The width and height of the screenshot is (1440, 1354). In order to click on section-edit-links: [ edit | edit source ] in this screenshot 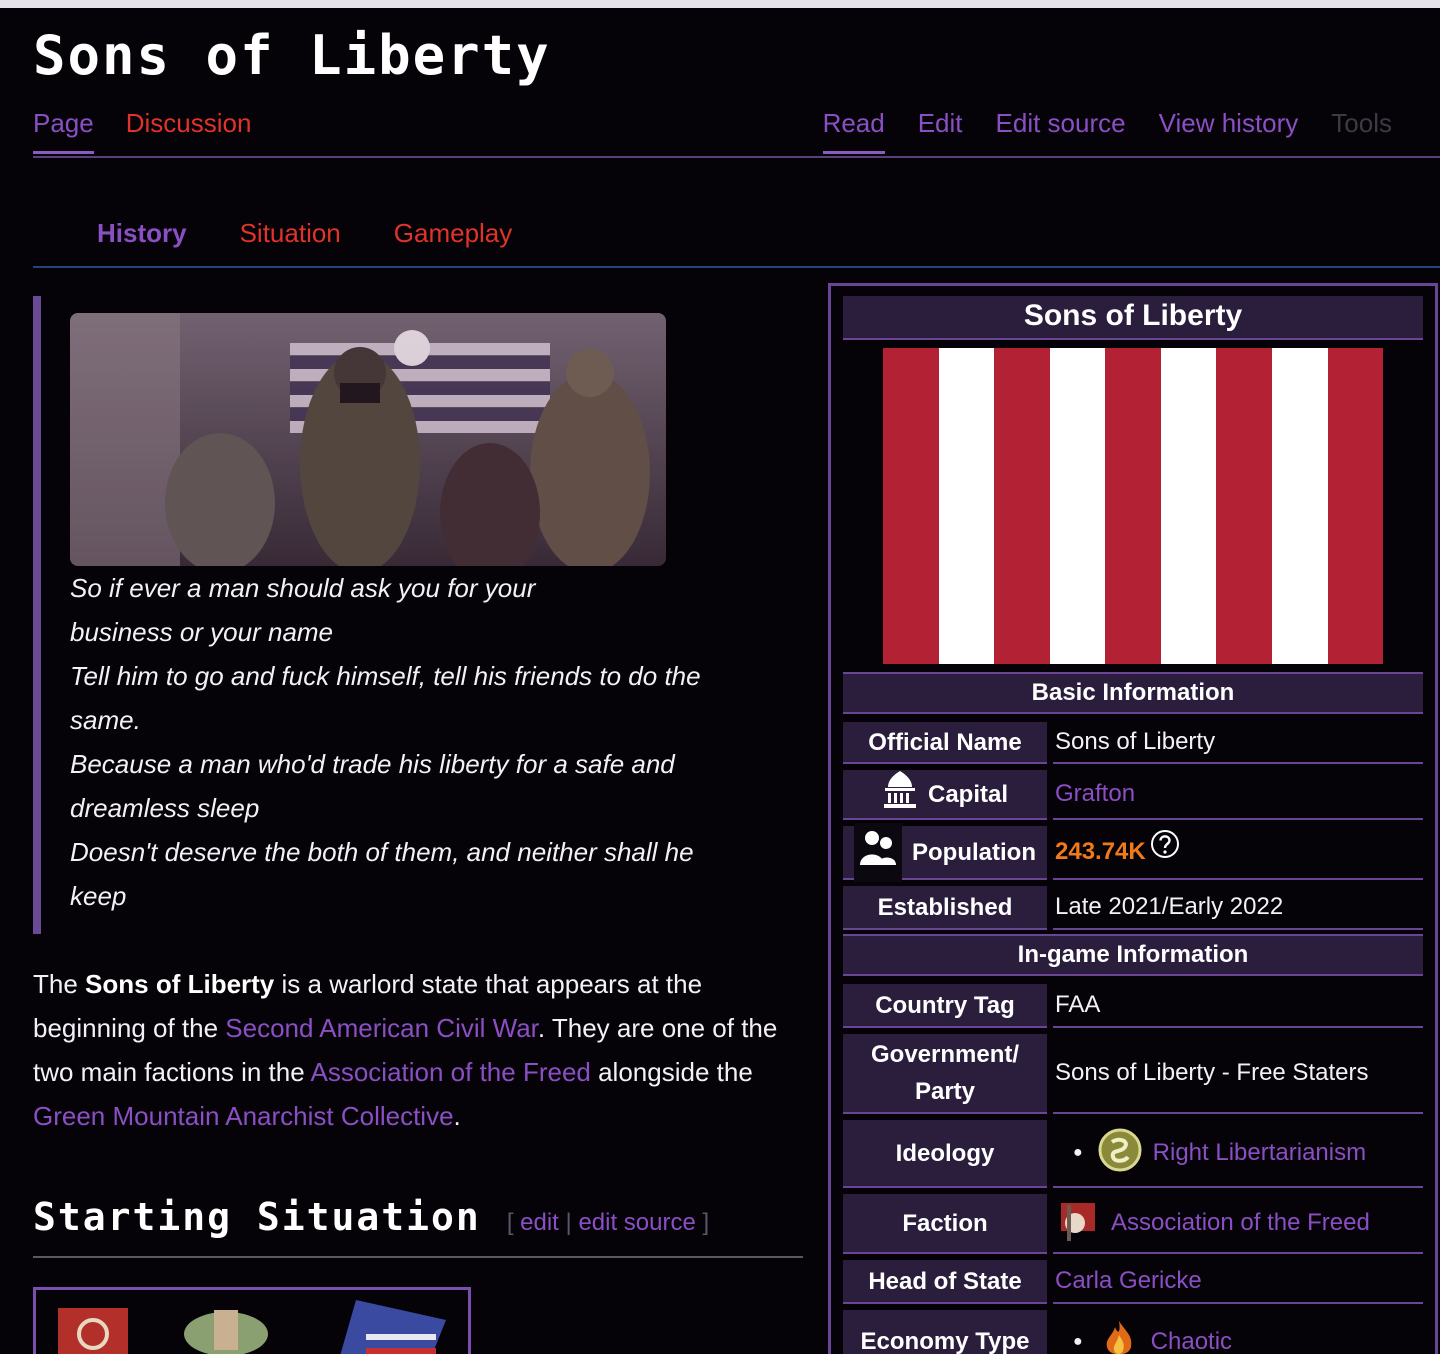, I will do `click(608, 1223)`.